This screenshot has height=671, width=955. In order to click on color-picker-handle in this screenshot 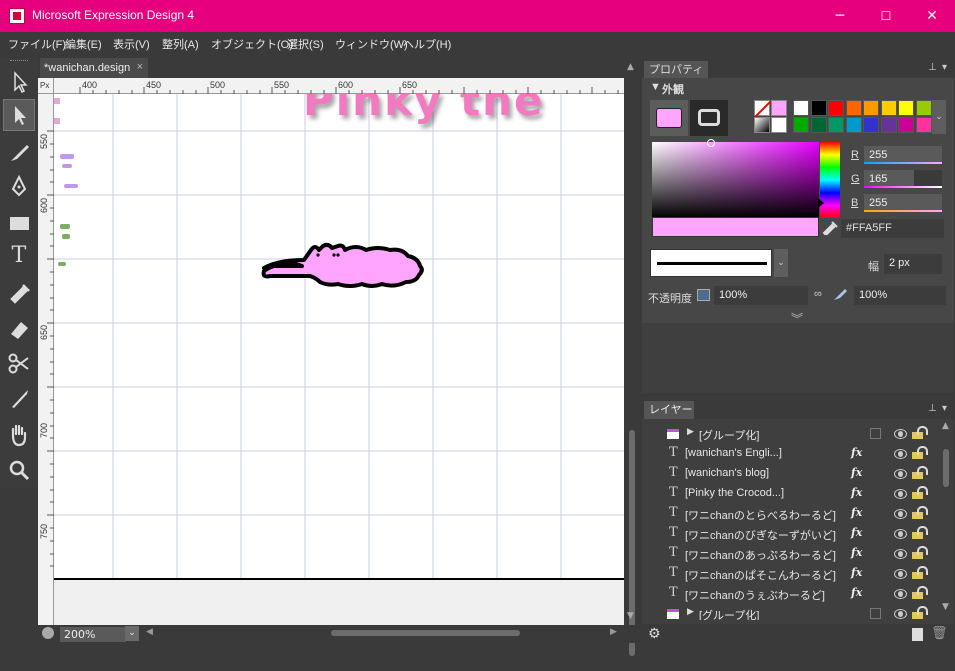, I will do `click(711, 143)`.